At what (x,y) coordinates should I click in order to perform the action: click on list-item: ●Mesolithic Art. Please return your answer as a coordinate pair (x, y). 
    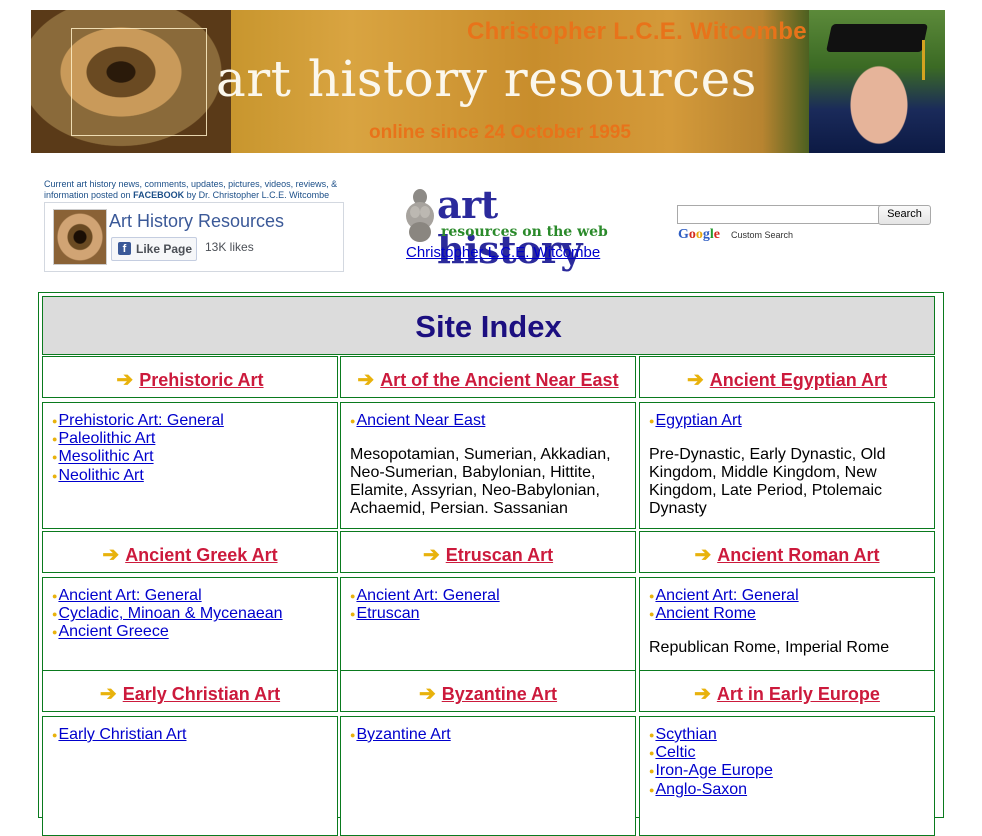
    Looking at the image, I should click on (190, 457).